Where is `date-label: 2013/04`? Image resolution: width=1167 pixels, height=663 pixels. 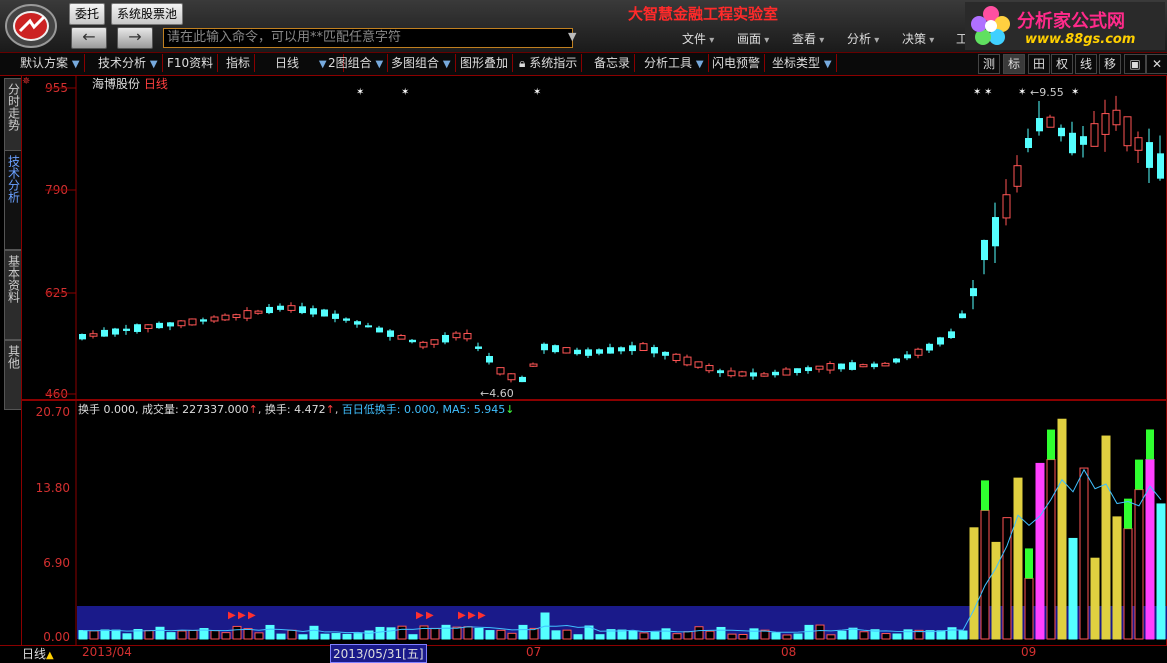 date-label: 2013/04 is located at coordinates (107, 652).